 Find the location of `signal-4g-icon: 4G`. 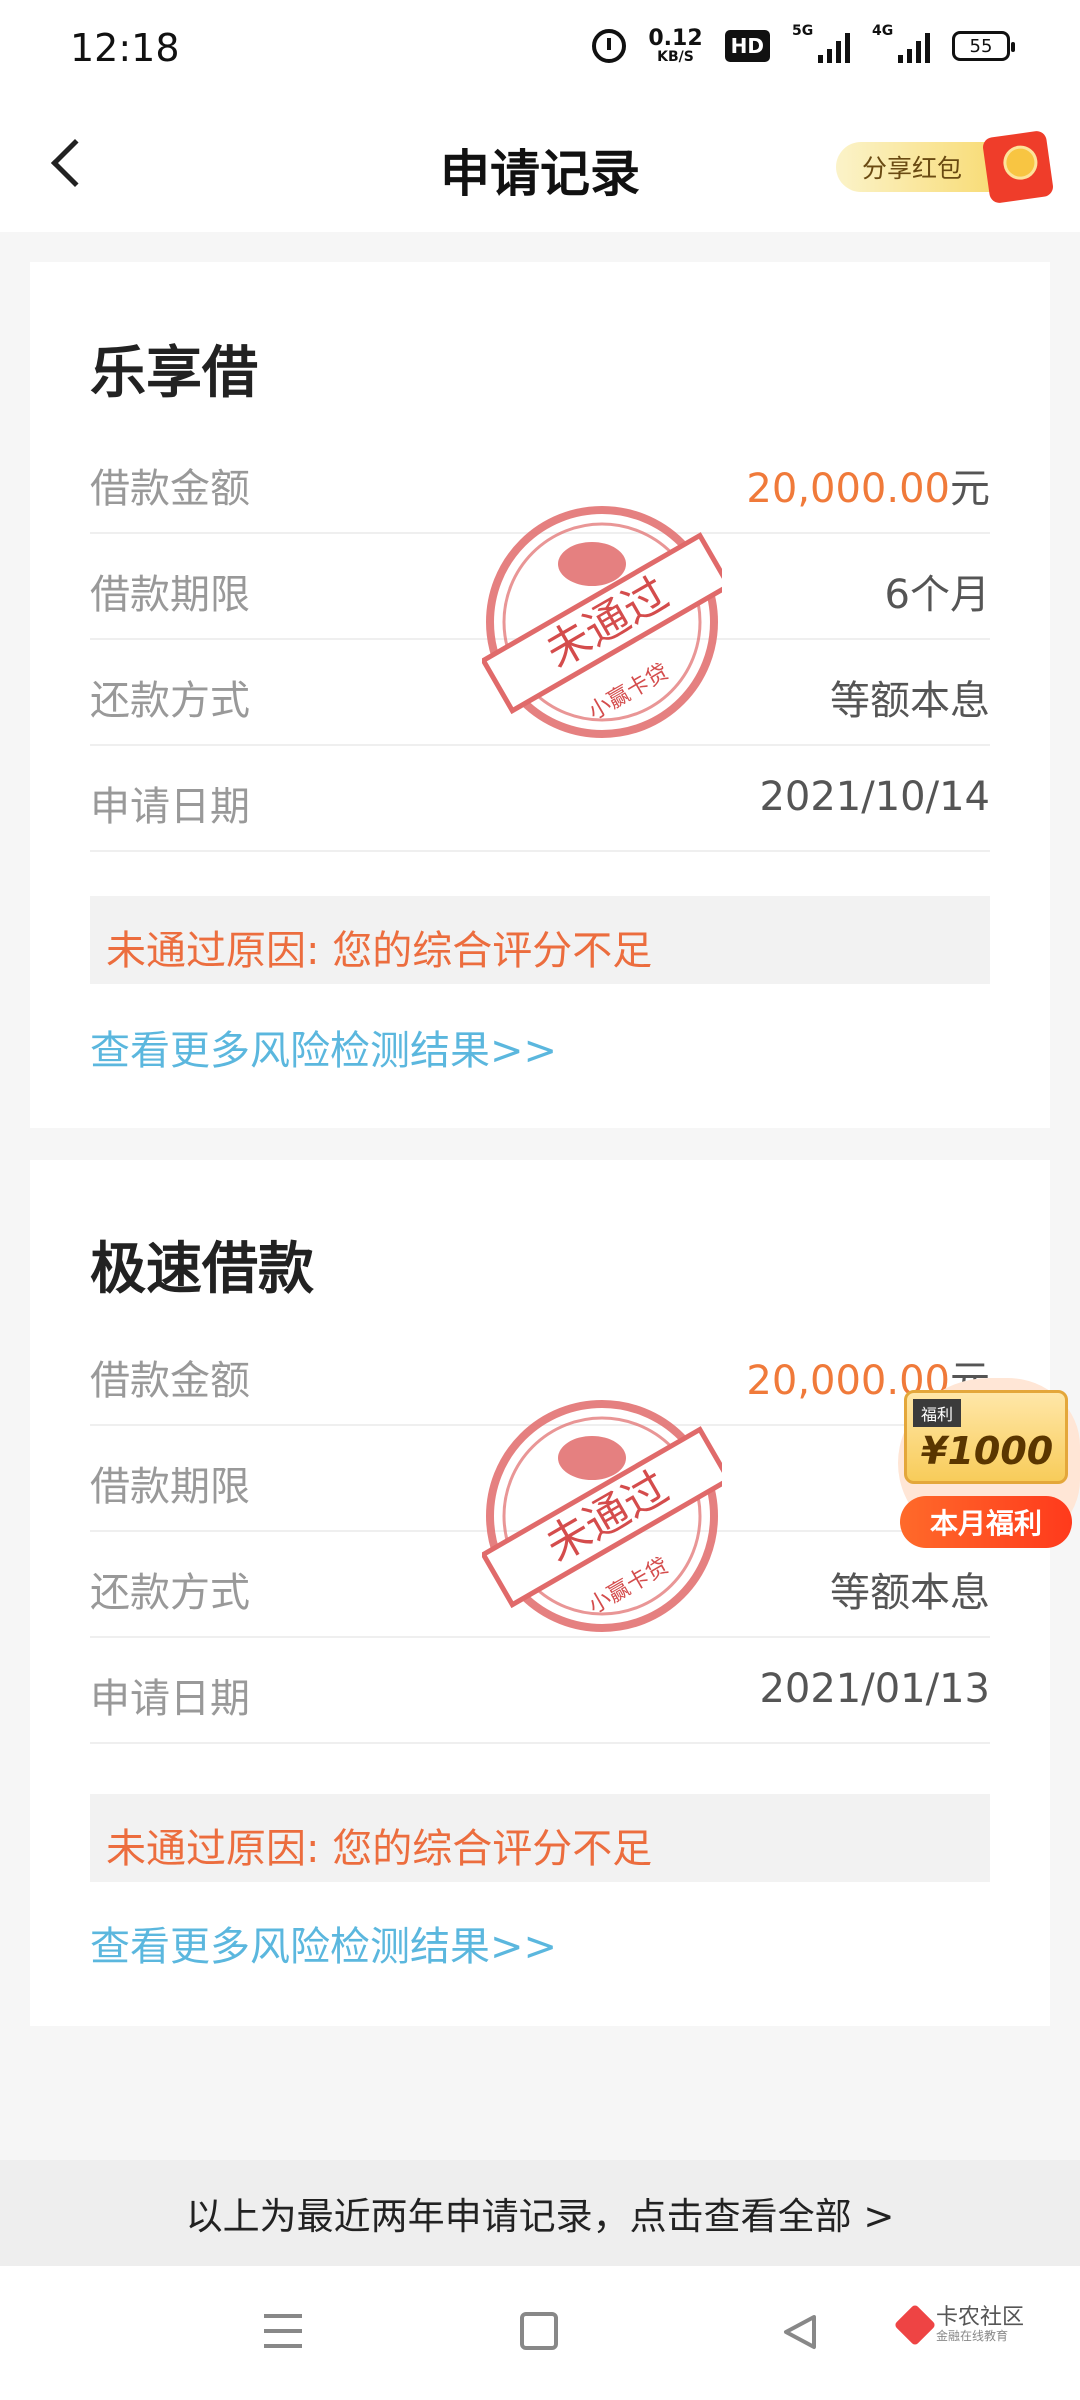

signal-4g-icon: 4G is located at coordinates (901, 43).